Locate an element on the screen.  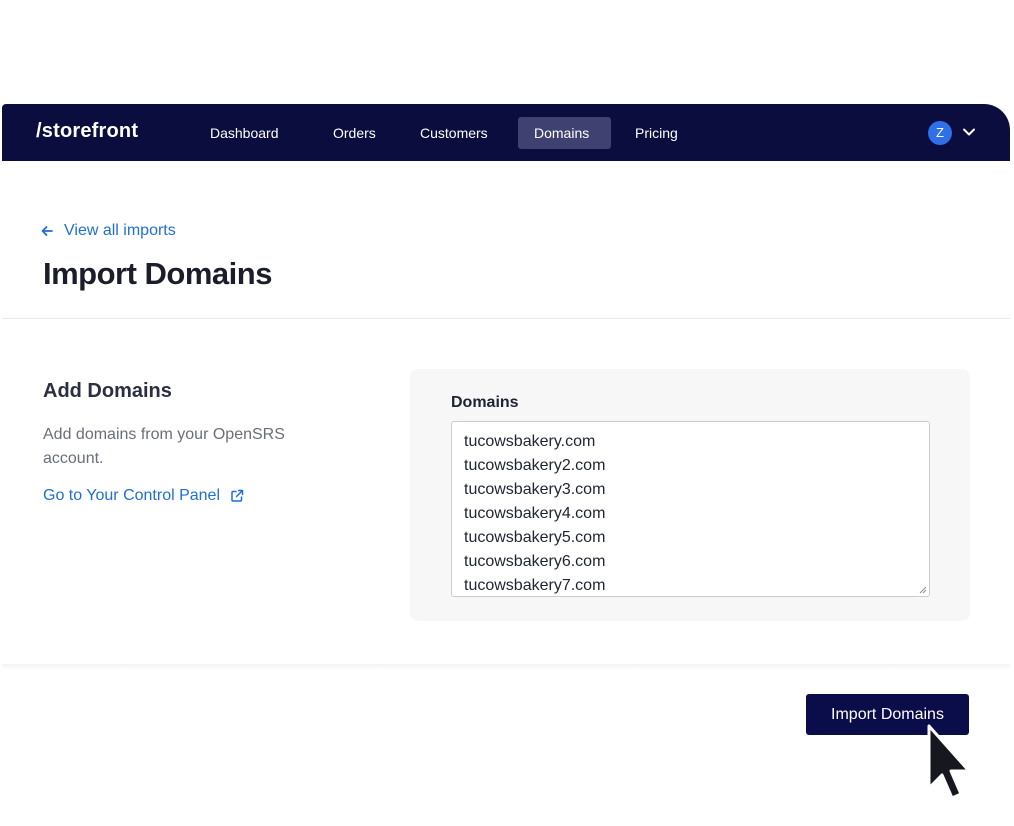
external-link-icon is located at coordinates (237, 495).